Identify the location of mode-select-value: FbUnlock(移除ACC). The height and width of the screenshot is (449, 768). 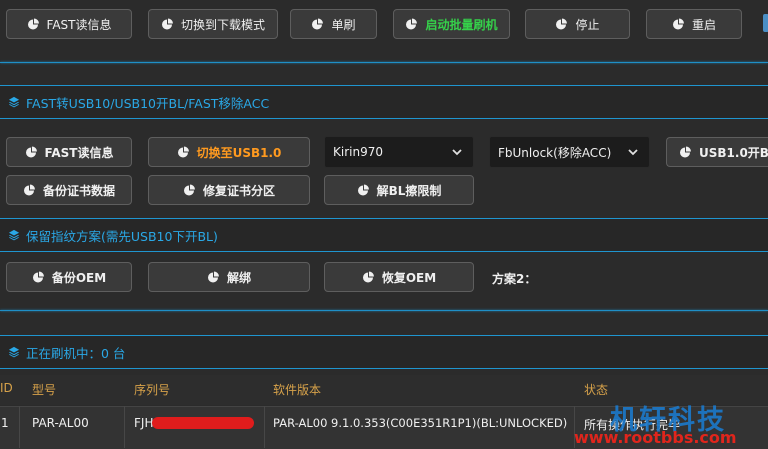
(555, 152).